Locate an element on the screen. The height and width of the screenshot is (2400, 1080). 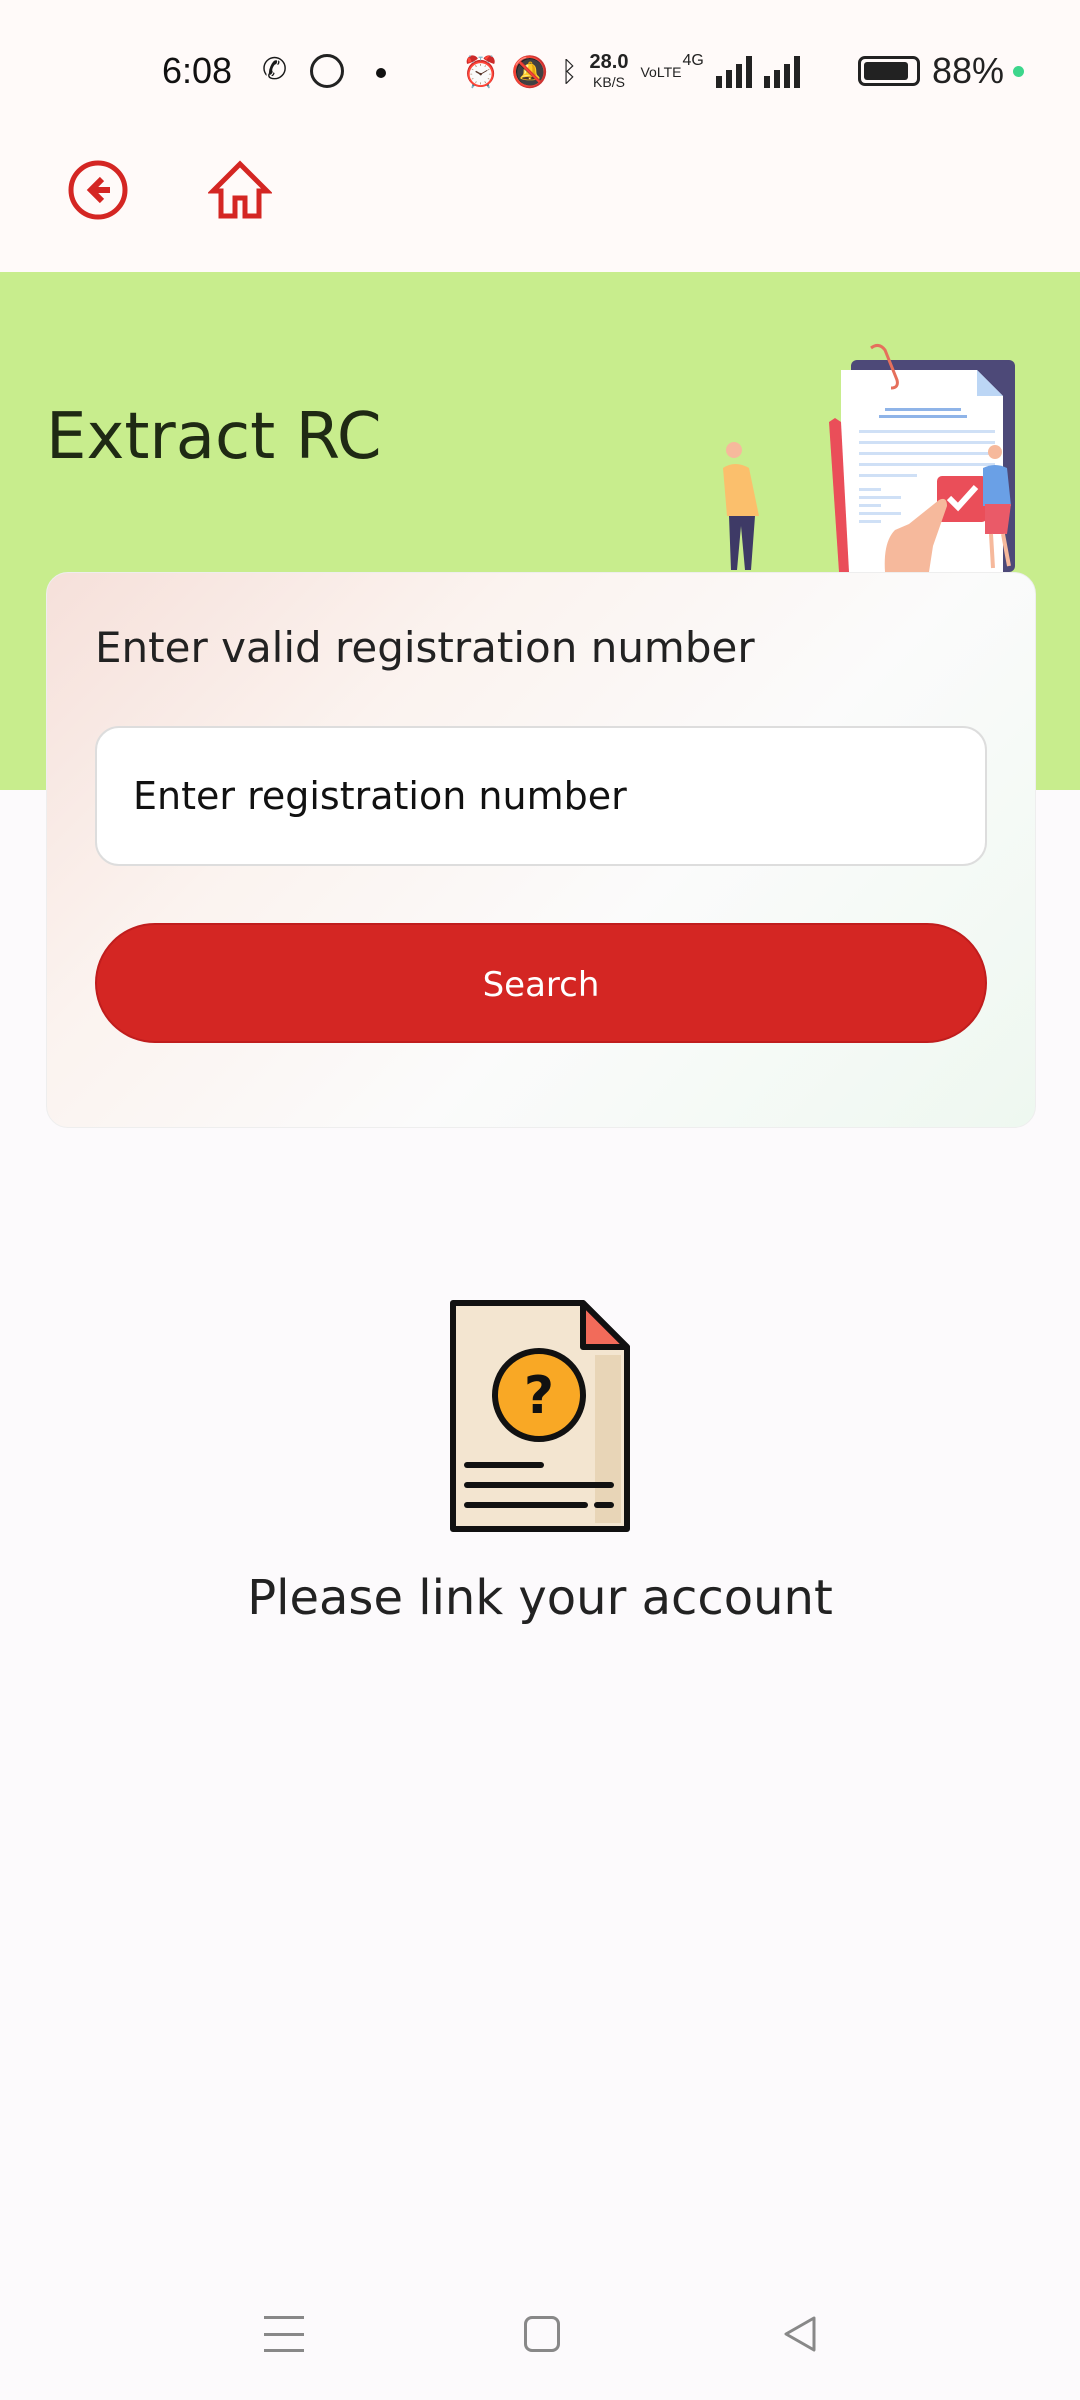
circle-arrow-left-icon is located at coordinates (98, 190).